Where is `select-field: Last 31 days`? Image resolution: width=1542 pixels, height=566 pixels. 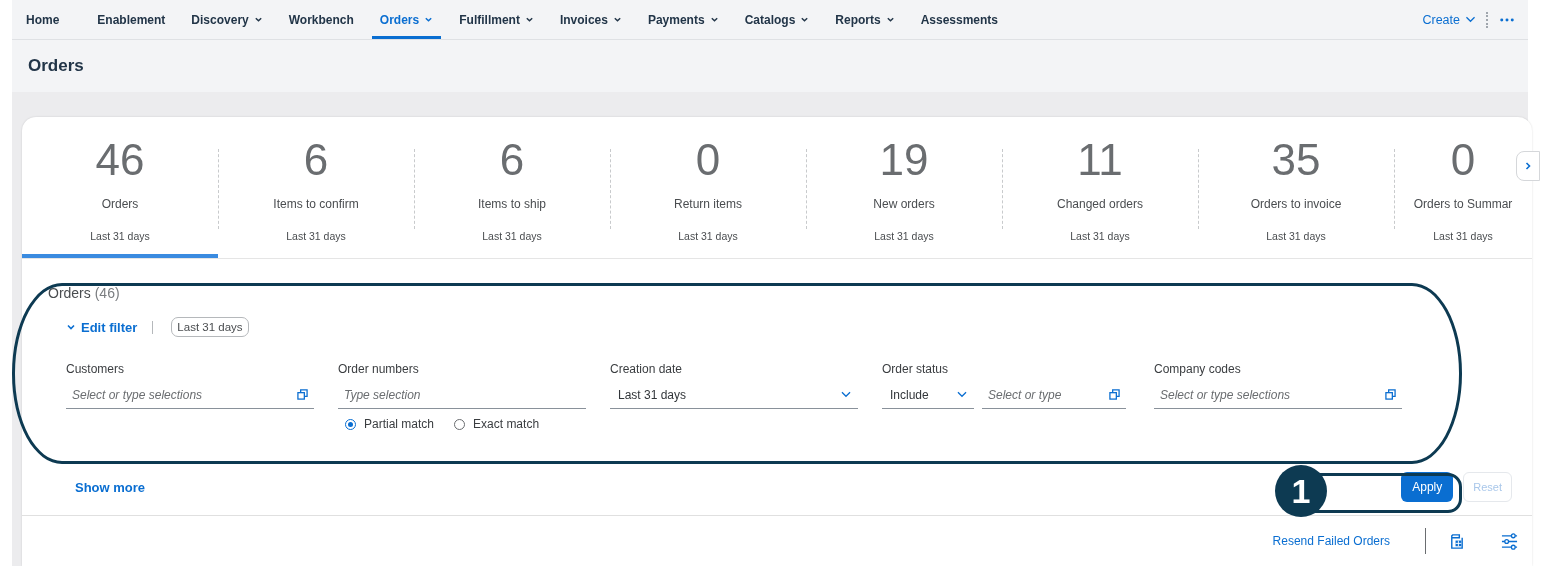 select-field: Last 31 days is located at coordinates (734, 395).